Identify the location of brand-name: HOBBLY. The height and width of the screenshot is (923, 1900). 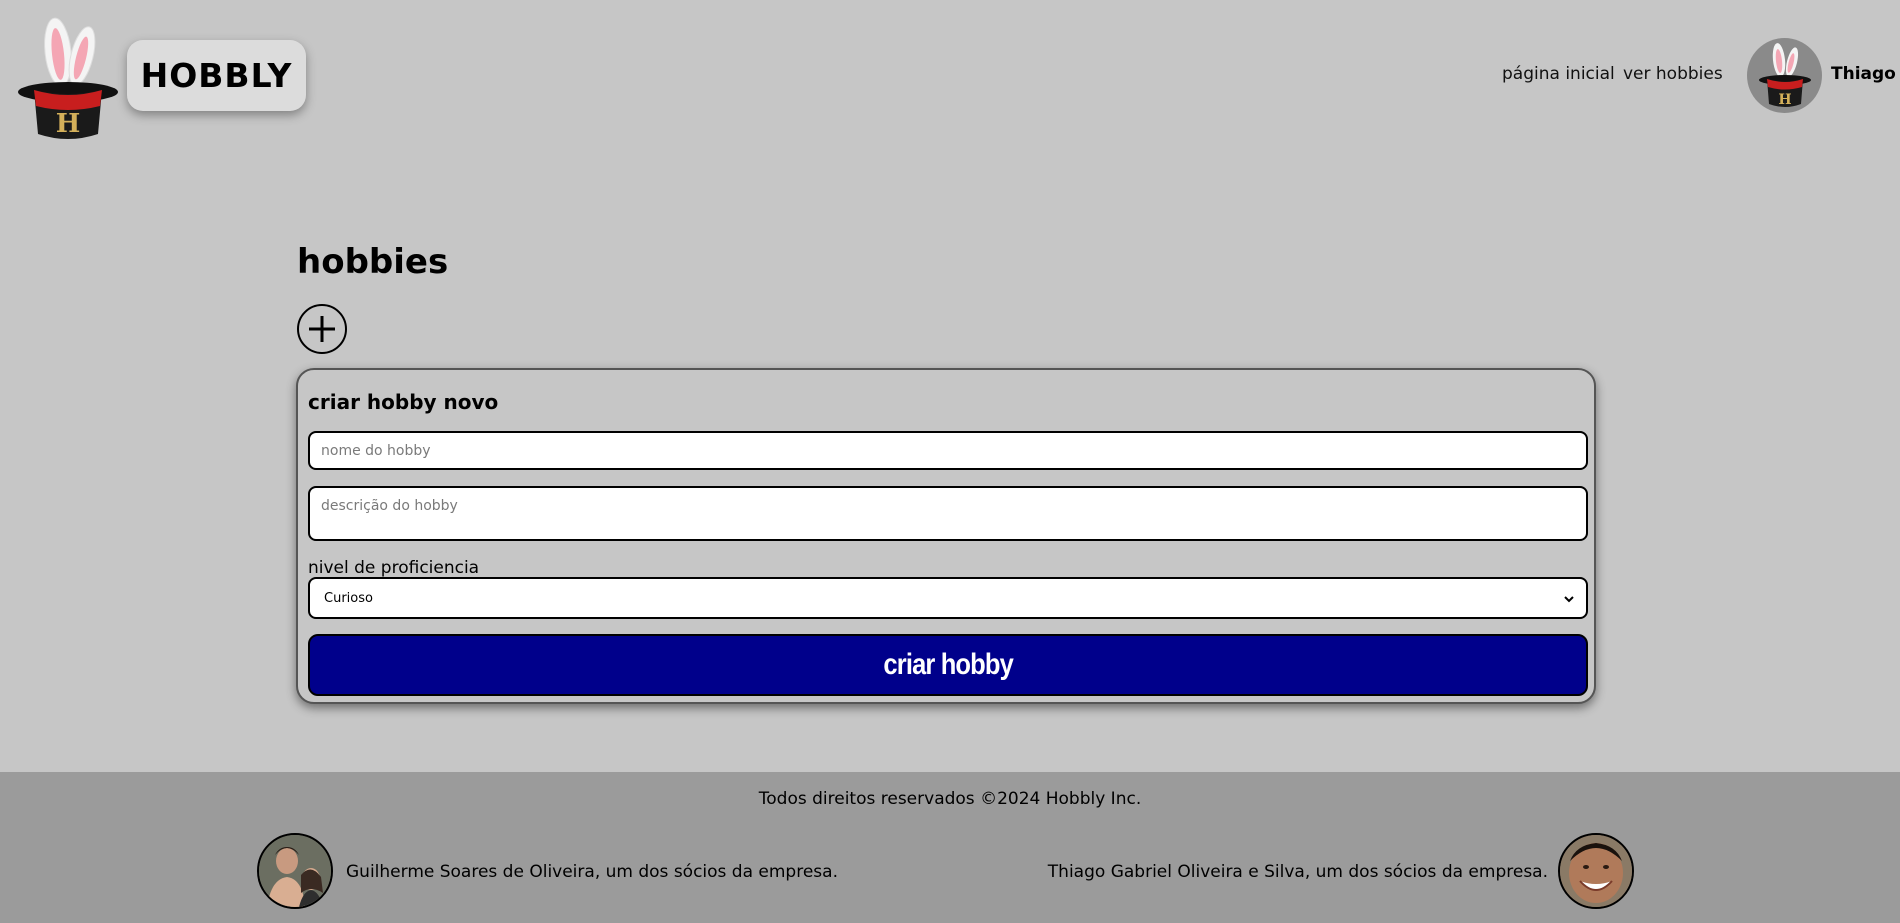
(216, 75).